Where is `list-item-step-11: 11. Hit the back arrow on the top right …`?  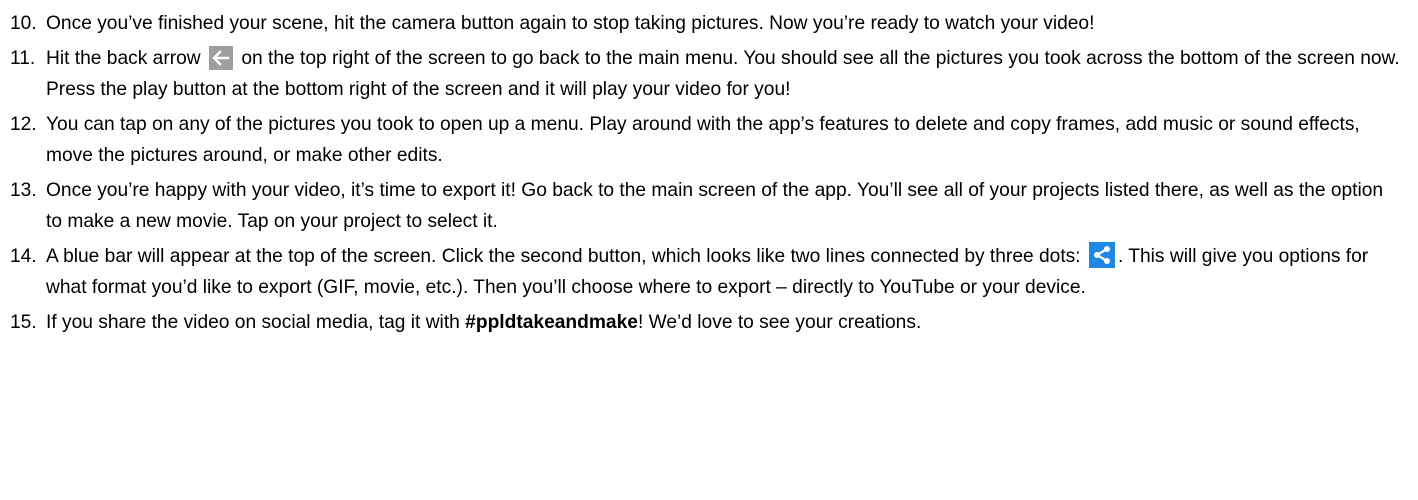
list-item-step-11: 11. Hit the back arrow on the top right … is located at coordinates (709, 74).